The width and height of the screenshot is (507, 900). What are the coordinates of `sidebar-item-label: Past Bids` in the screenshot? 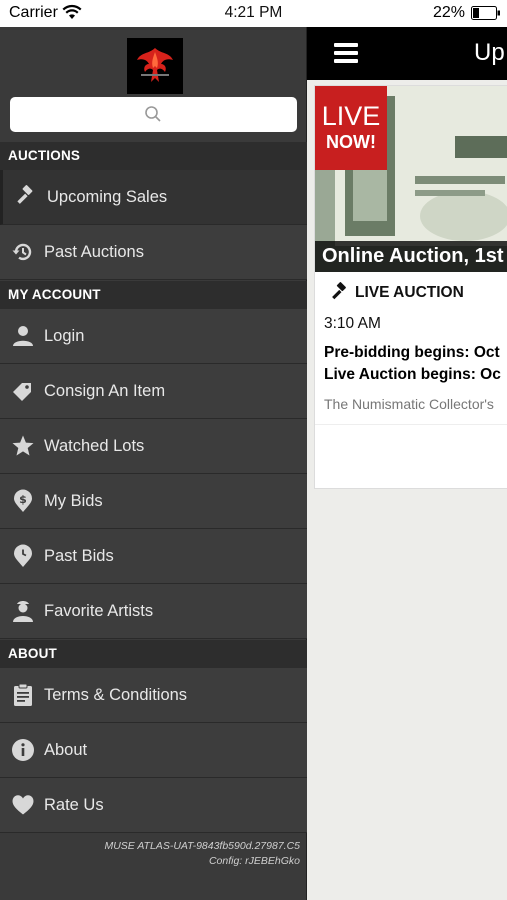 It's located at (79, 556).